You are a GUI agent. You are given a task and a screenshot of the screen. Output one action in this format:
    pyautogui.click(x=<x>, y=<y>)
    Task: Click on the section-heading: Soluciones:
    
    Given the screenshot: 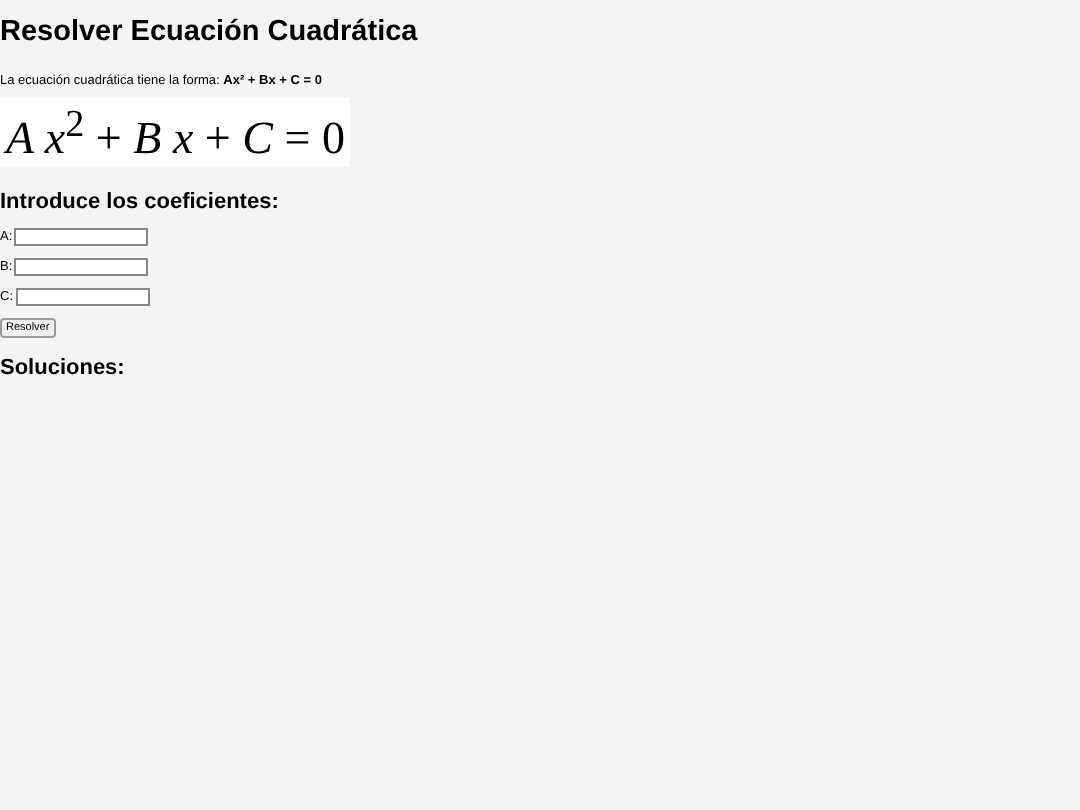 What is the action you would take?
    pyautogui.click(x=62, y=368)
    